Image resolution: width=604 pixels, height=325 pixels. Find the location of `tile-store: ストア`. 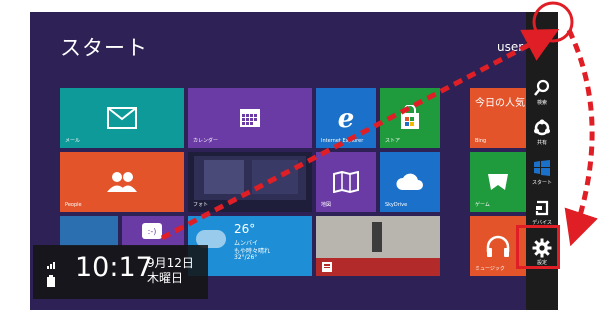

tile-store: ストア is located at coordinates (410, 118).